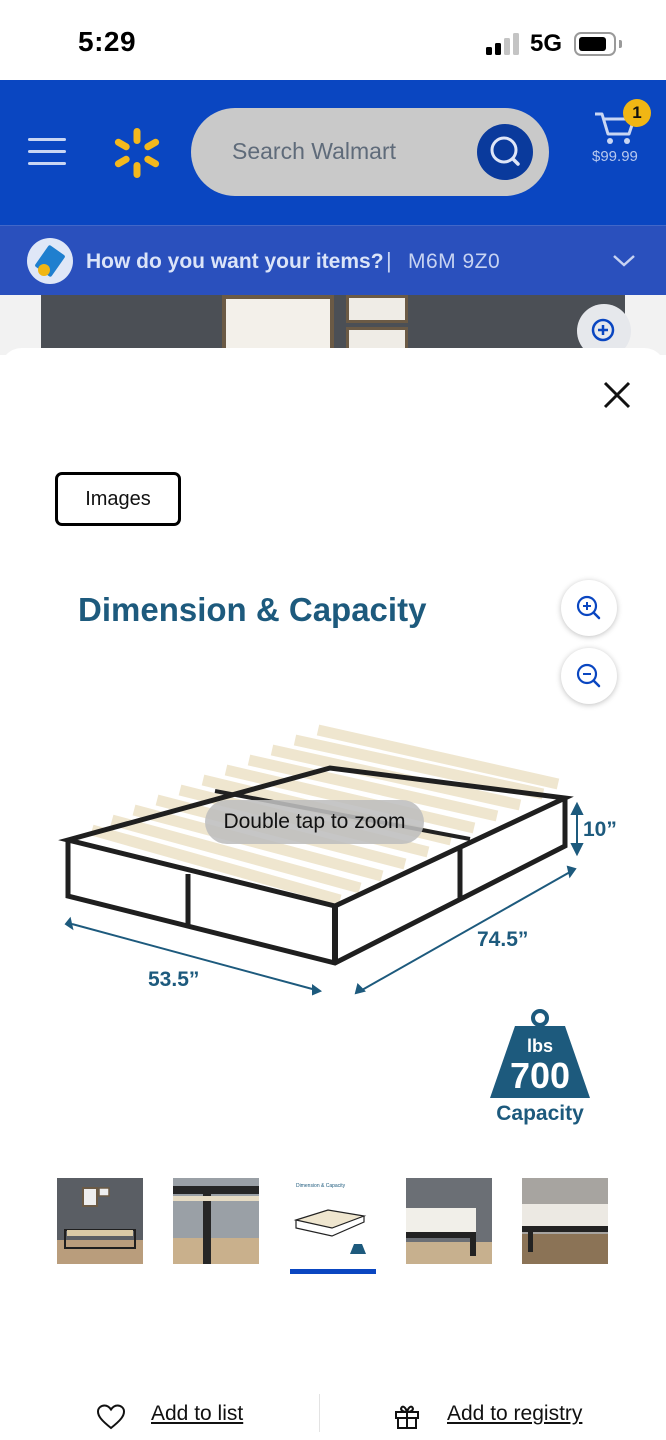 The height and width of the screenshot is (1440, 666). I want to click on delivery-options-bar: How do you want your items? | M6M 9Z0, so click(333, 260).